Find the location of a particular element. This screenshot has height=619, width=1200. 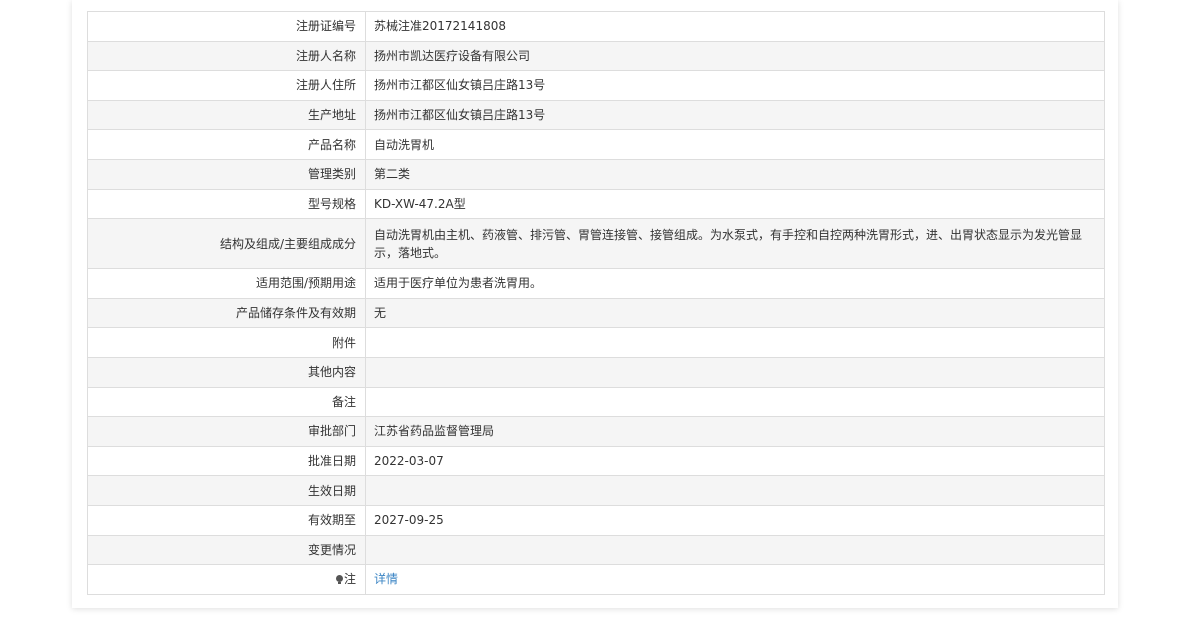

table-row: 备注 is located at coordinates (596, 402).